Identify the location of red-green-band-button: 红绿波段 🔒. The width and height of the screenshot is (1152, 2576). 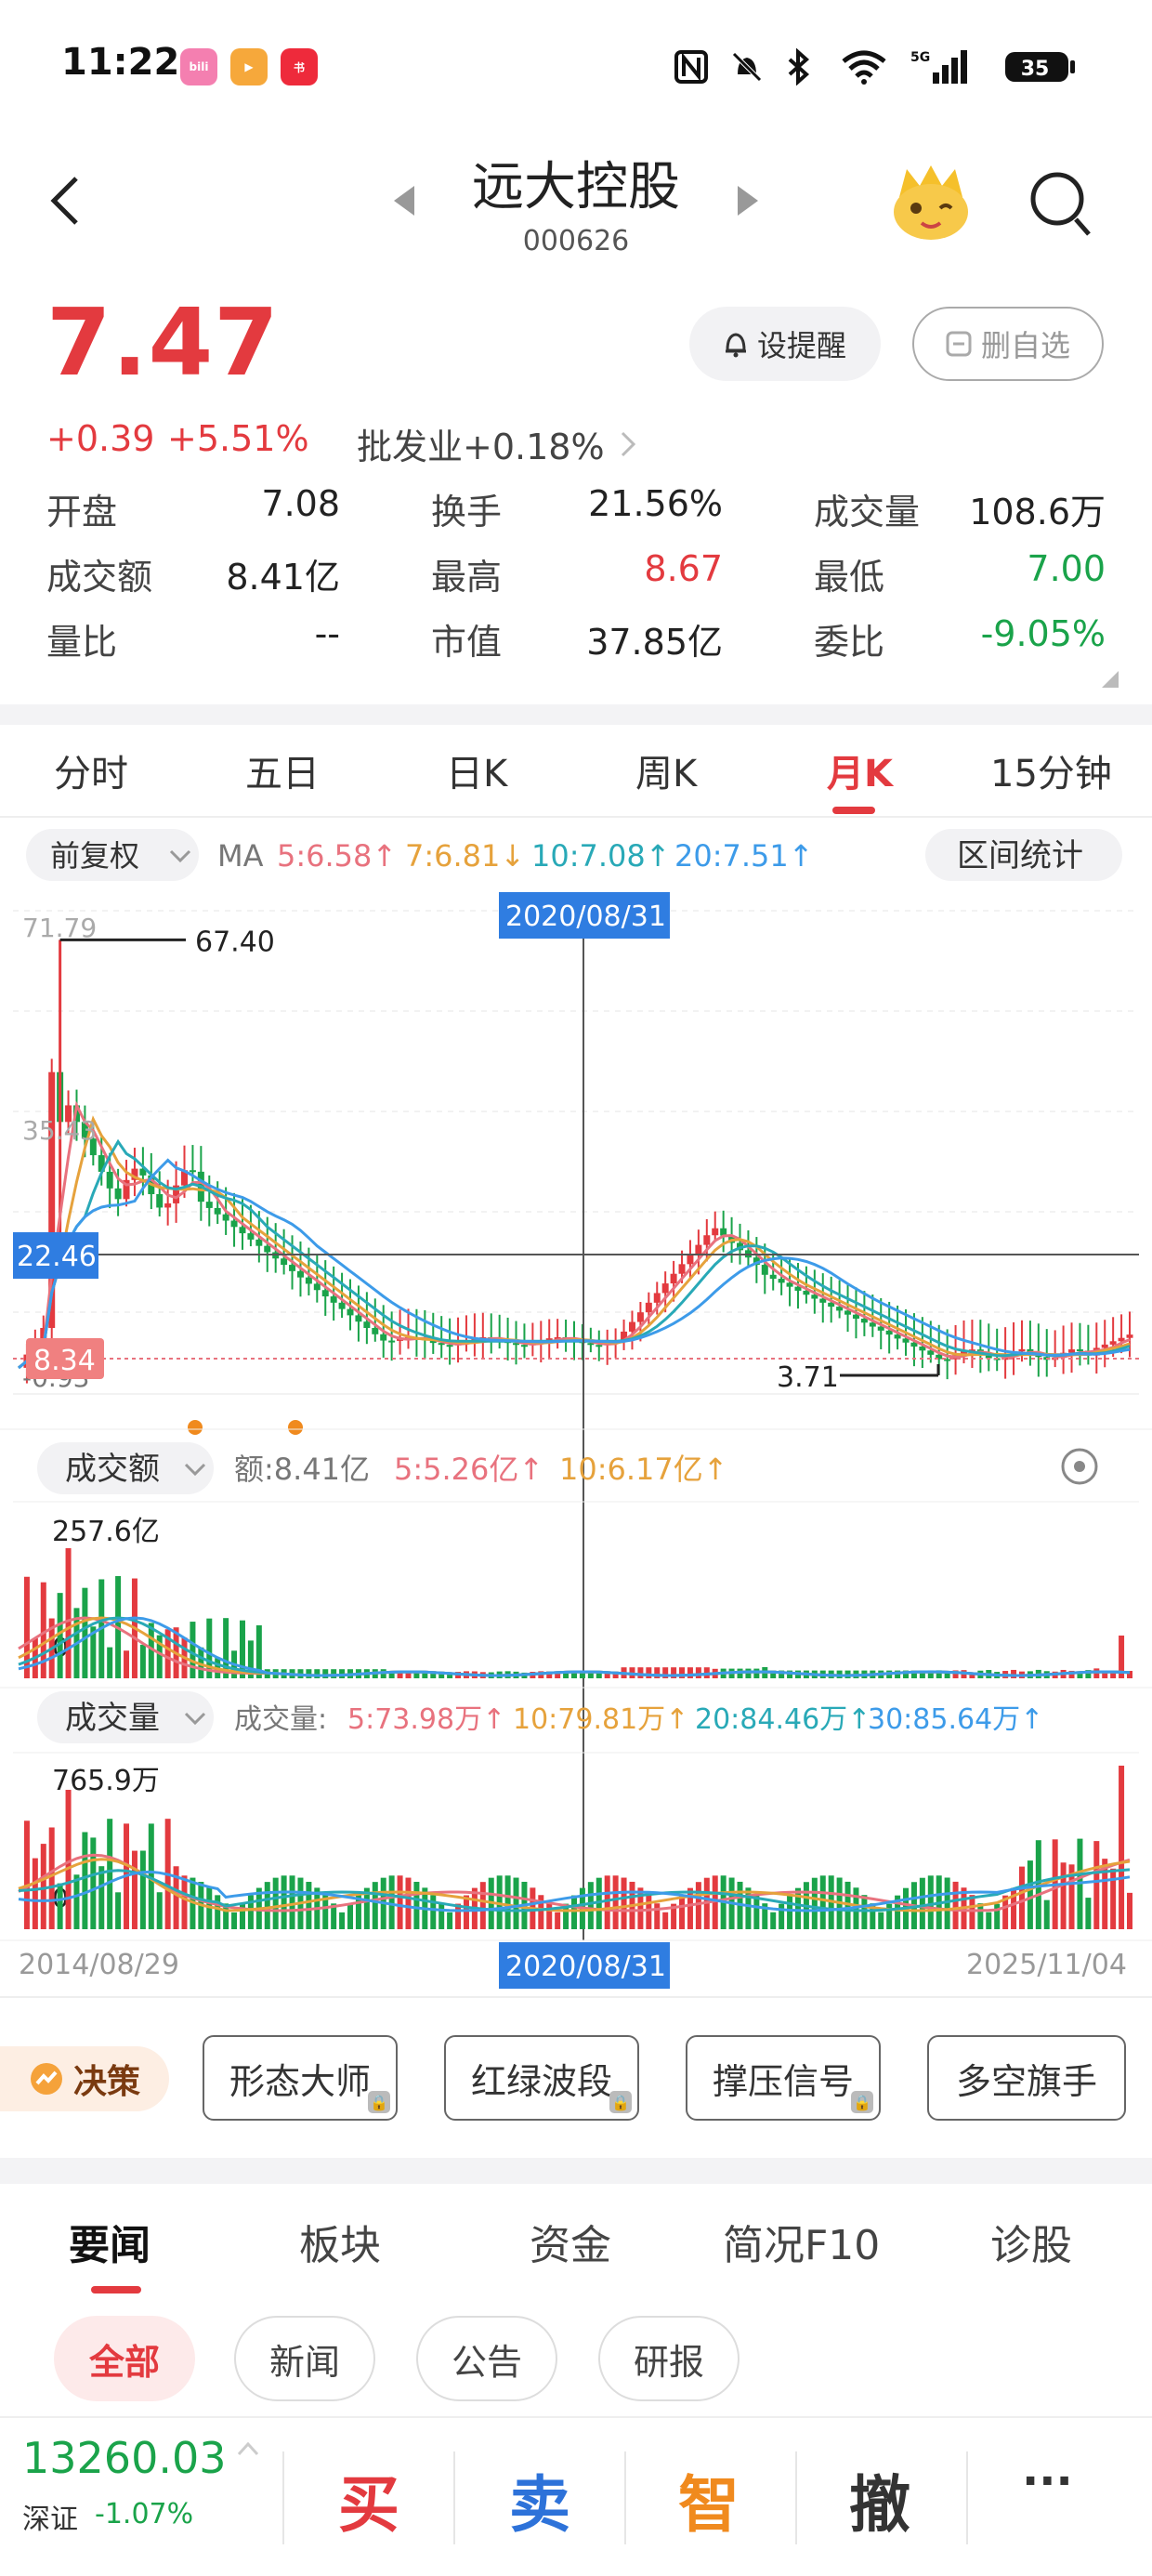
(541, 2078).